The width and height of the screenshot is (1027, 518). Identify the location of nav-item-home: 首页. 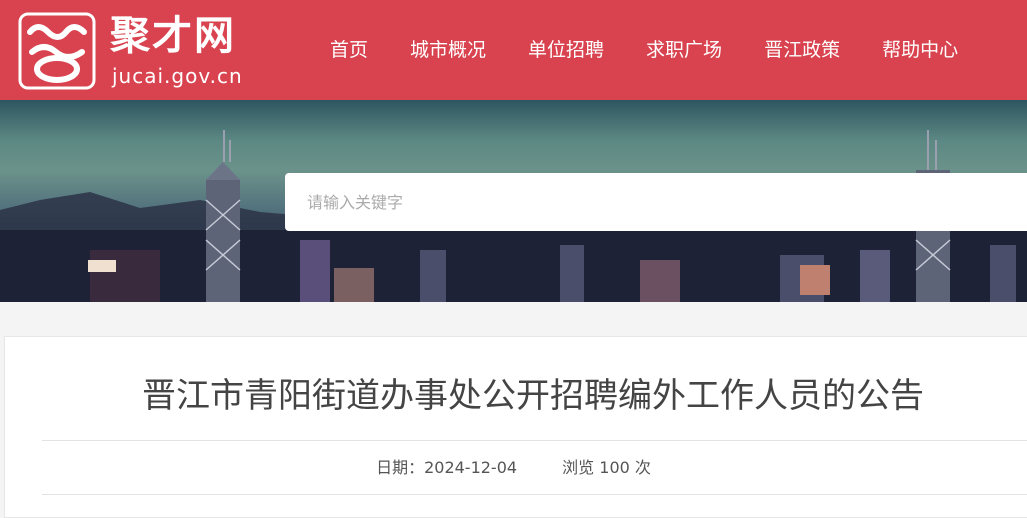
(349, 50).